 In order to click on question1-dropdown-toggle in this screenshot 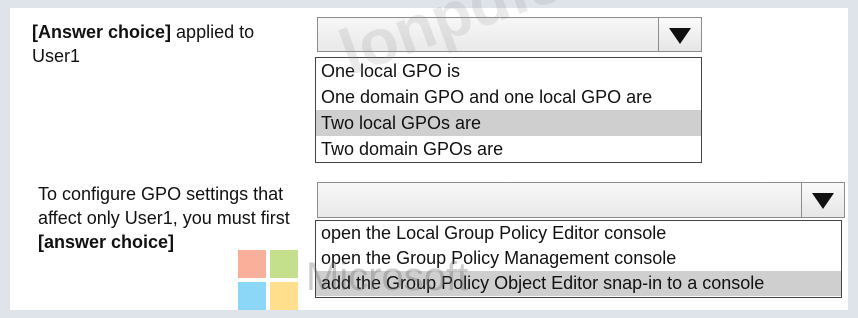, I will do `click(679, 34)`.